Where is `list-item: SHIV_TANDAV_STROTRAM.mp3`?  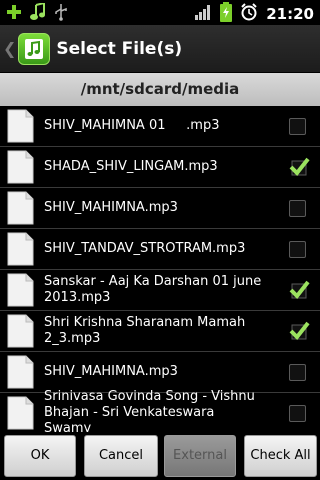
list-item: SHIV_TANDAV_STROTRAM.mp3 is located at coordinates (160, 249).